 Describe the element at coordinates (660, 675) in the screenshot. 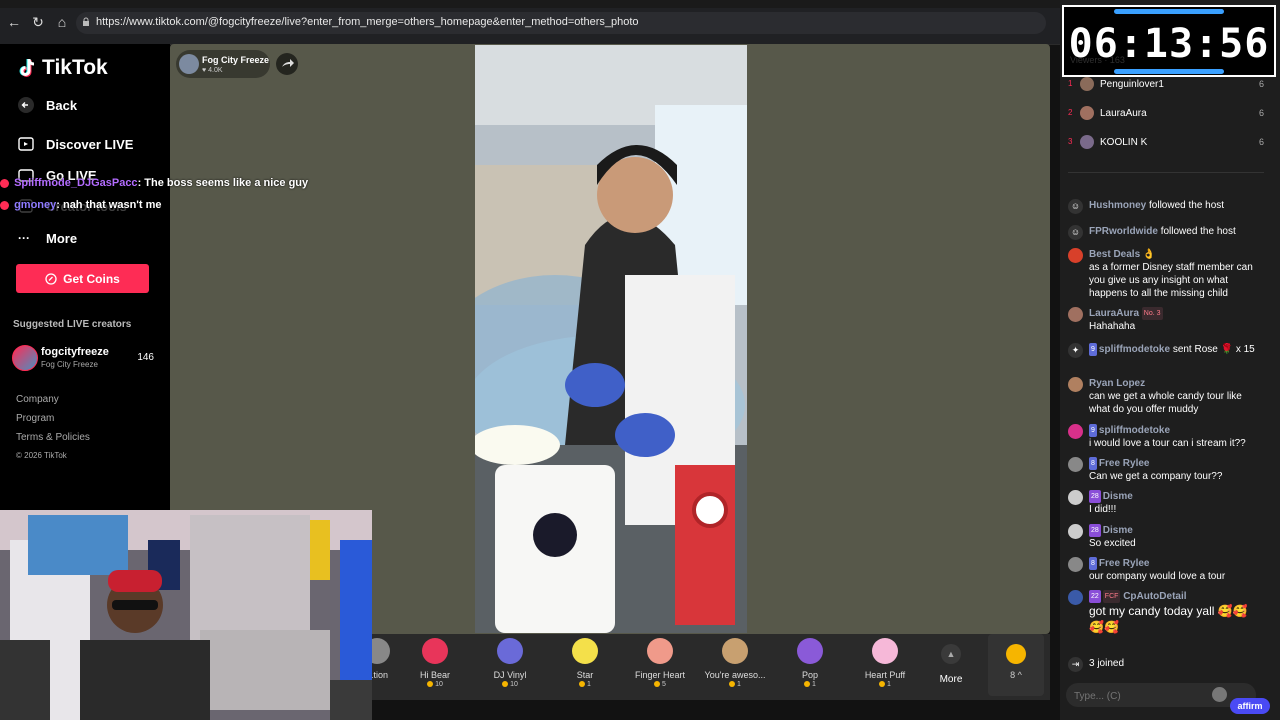

I see `gift-name: Finger Heart` at that location.